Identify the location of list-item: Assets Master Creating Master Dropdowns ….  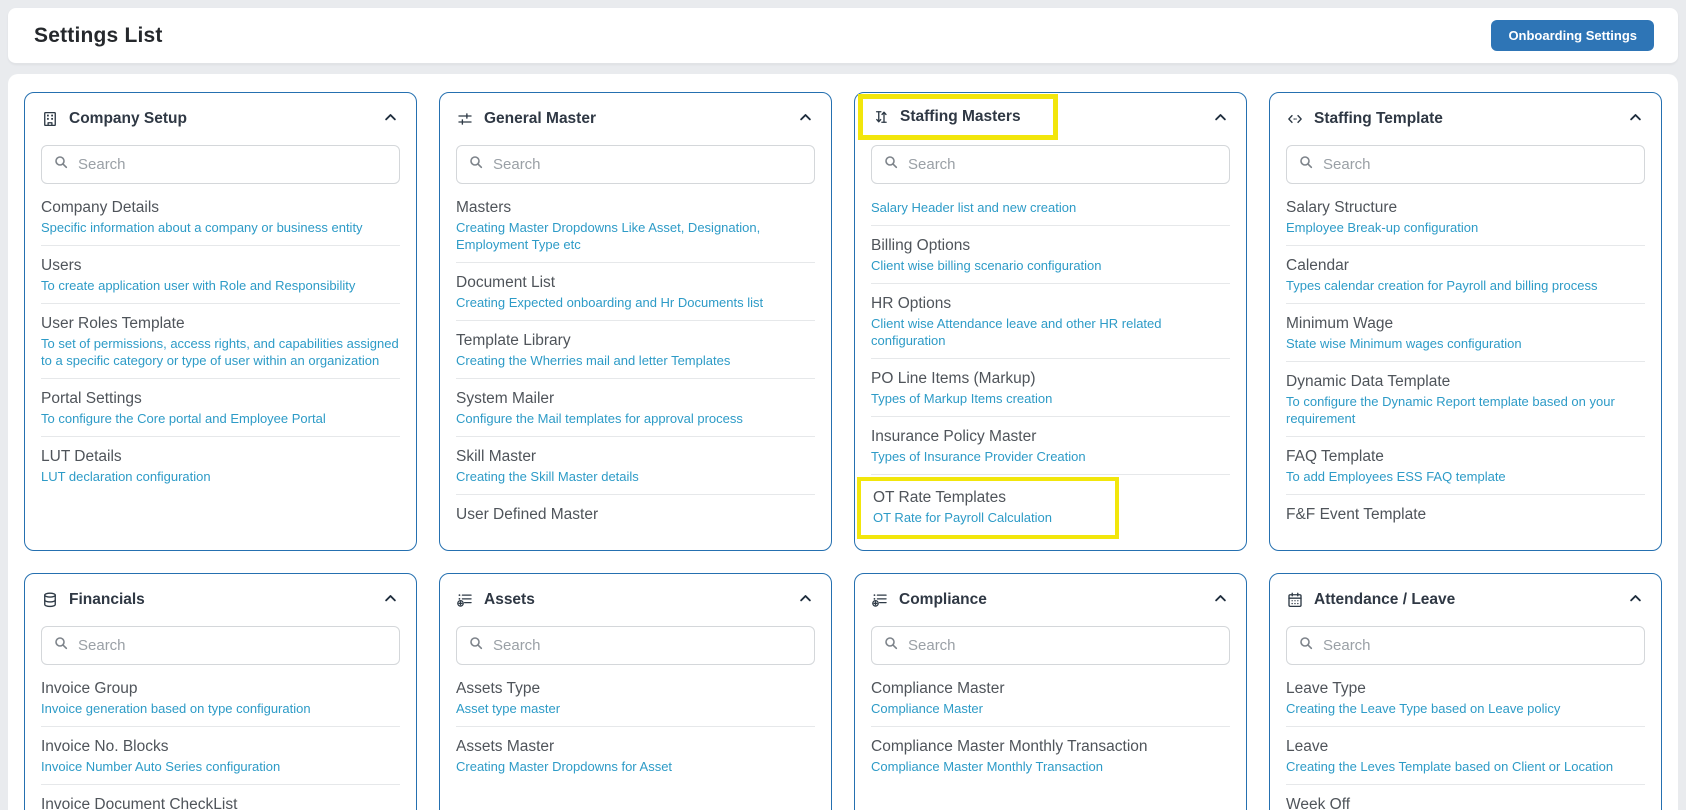
(635, 755).